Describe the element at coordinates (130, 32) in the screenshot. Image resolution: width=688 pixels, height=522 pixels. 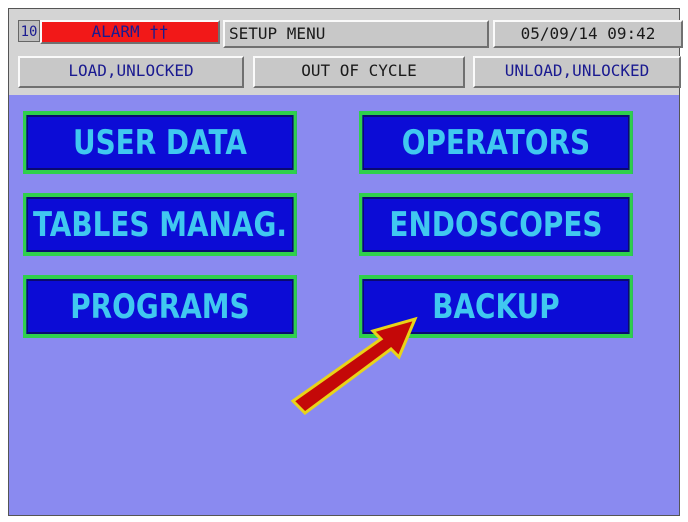
I see `alarm-indicator: ALARM ††` at that location.